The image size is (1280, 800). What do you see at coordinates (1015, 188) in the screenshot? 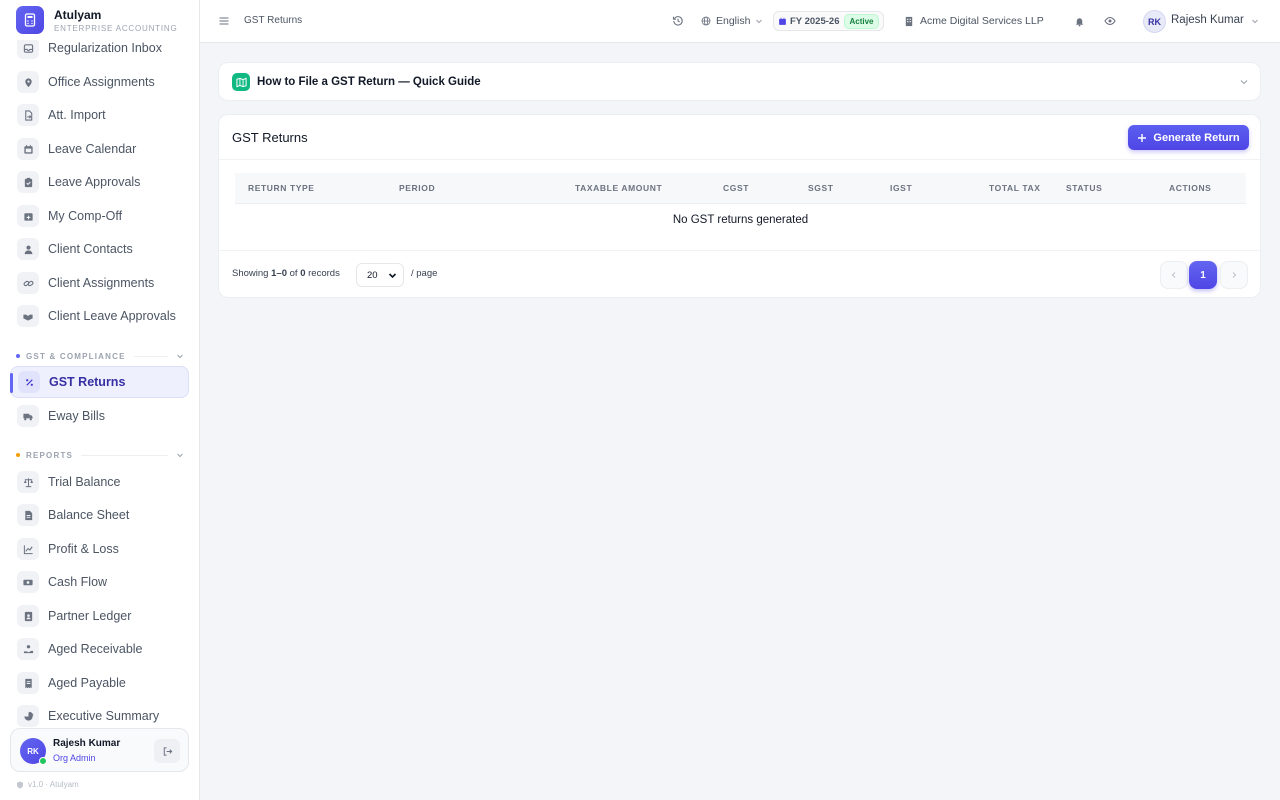
I see `column-header-total-tax: TOTAL TAX` at bounding box center [1015, 188].